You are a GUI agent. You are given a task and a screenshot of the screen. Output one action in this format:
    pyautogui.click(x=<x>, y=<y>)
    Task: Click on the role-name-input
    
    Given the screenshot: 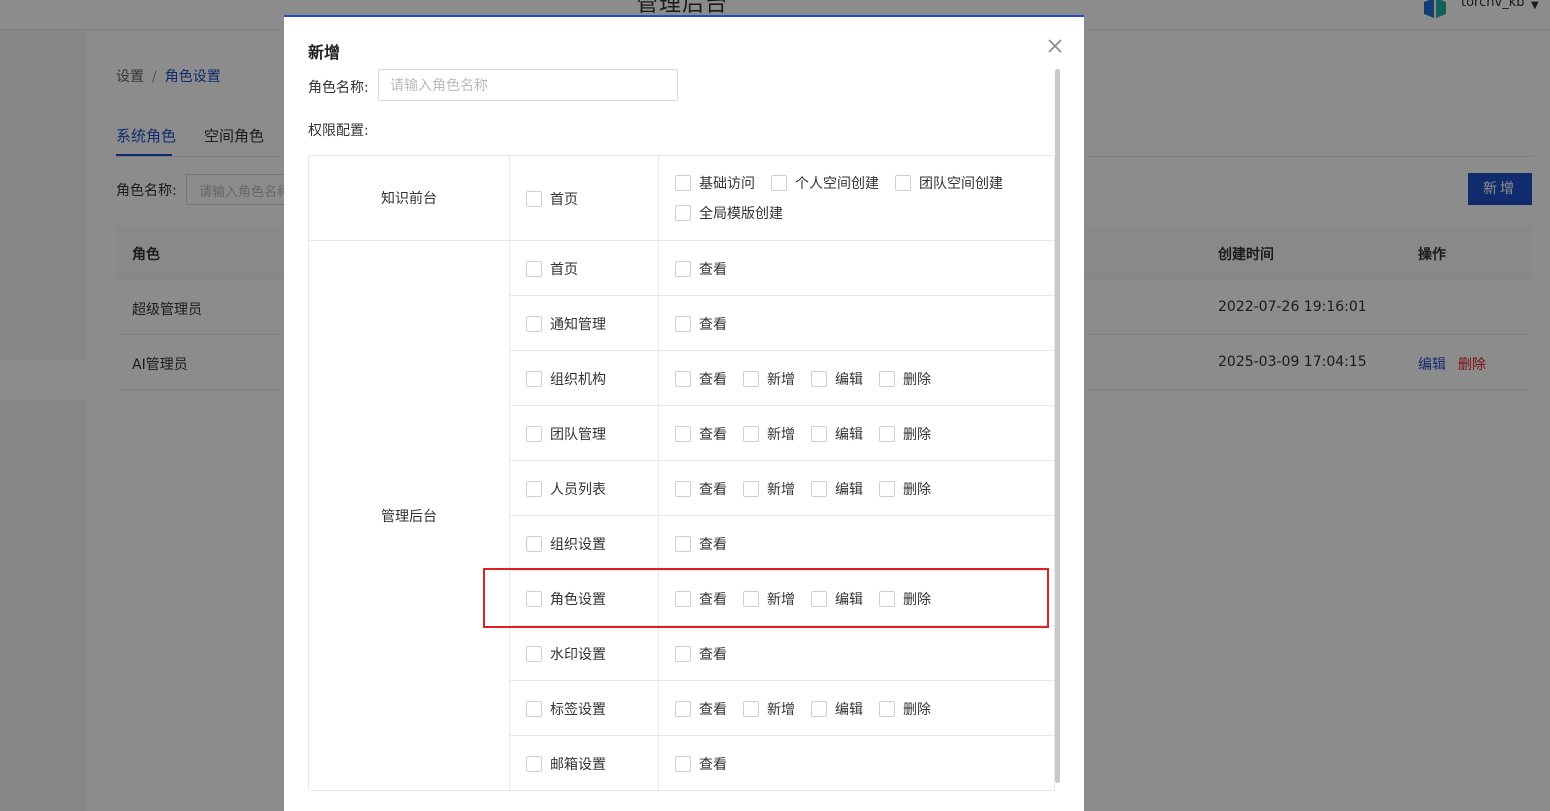 What is the action you would take?
    pyautogui.click(x=528, y=85)
    